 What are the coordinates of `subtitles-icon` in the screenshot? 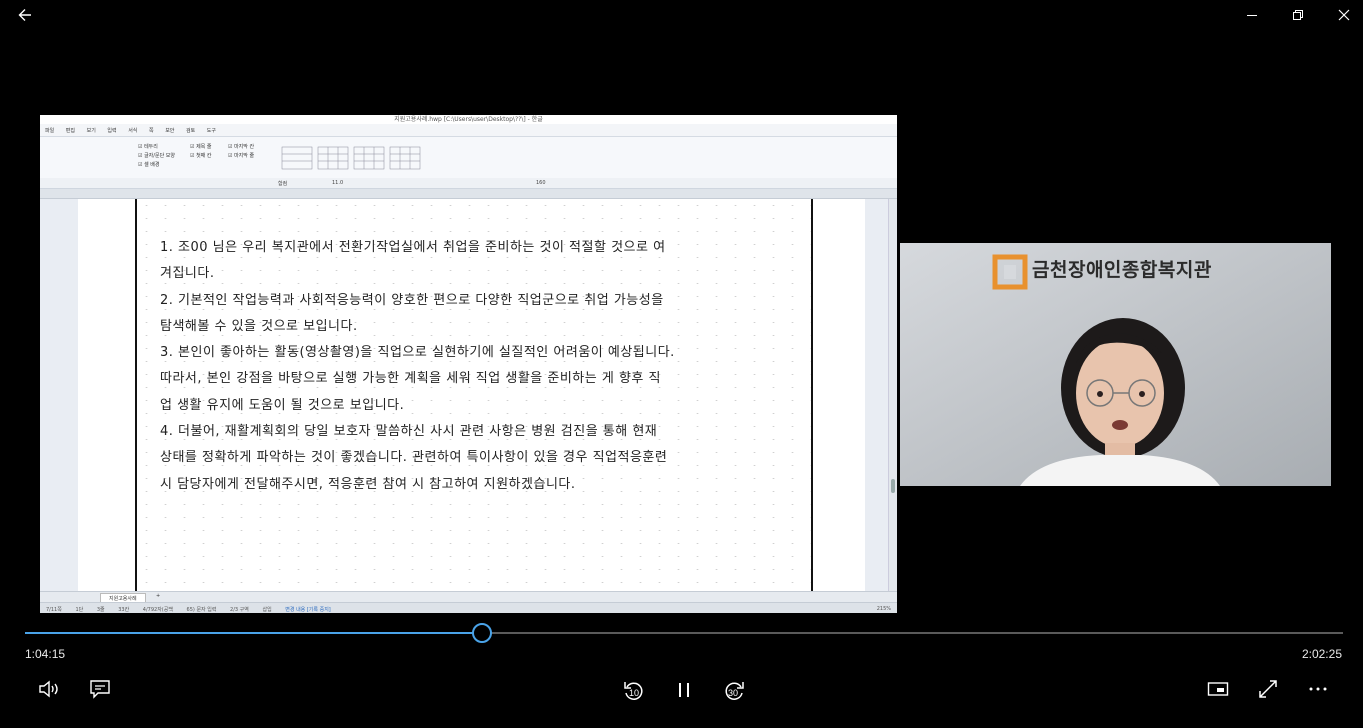 It's located at (100, 689).